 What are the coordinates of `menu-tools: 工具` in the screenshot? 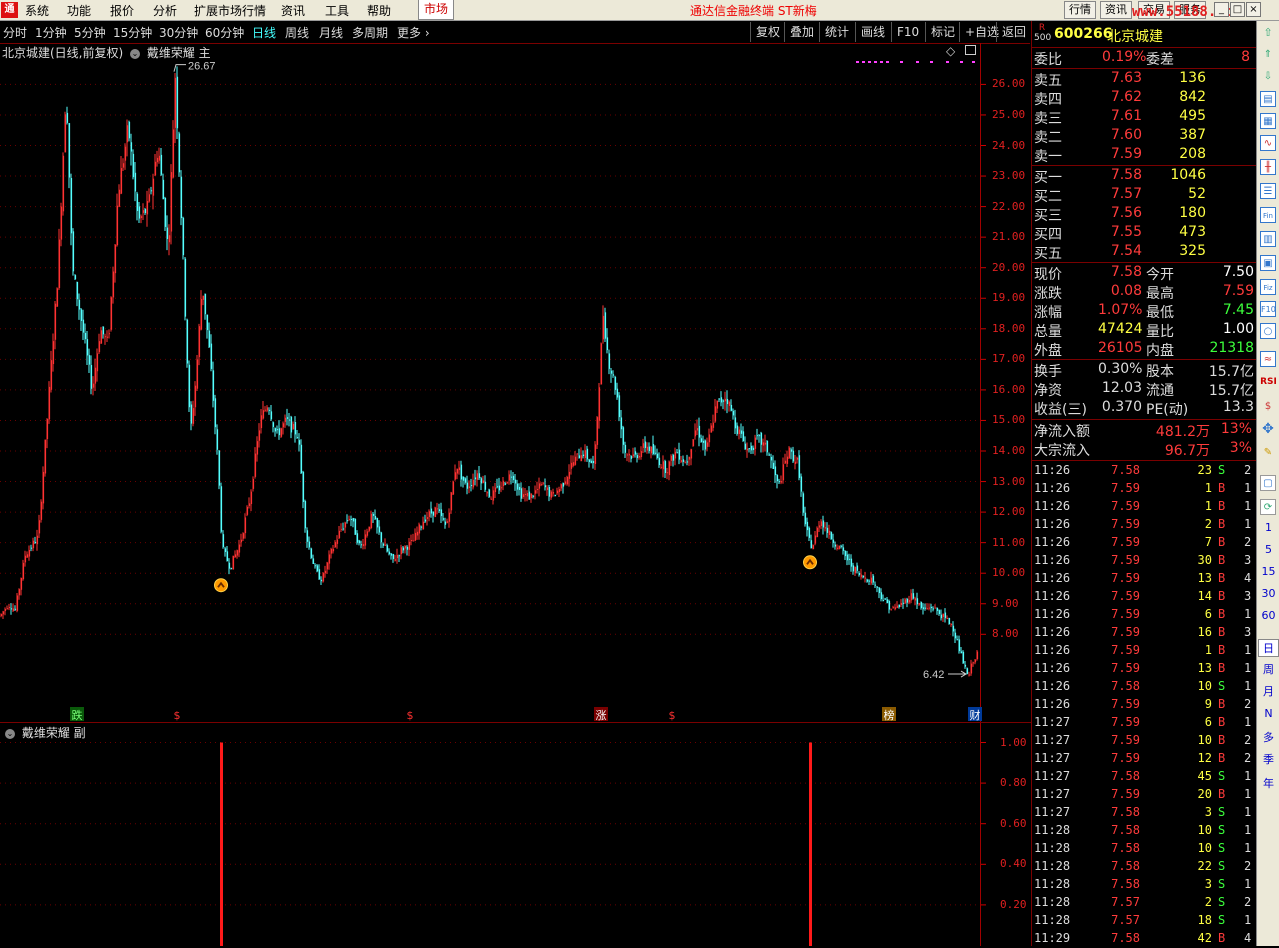 It's located at (337, 10).